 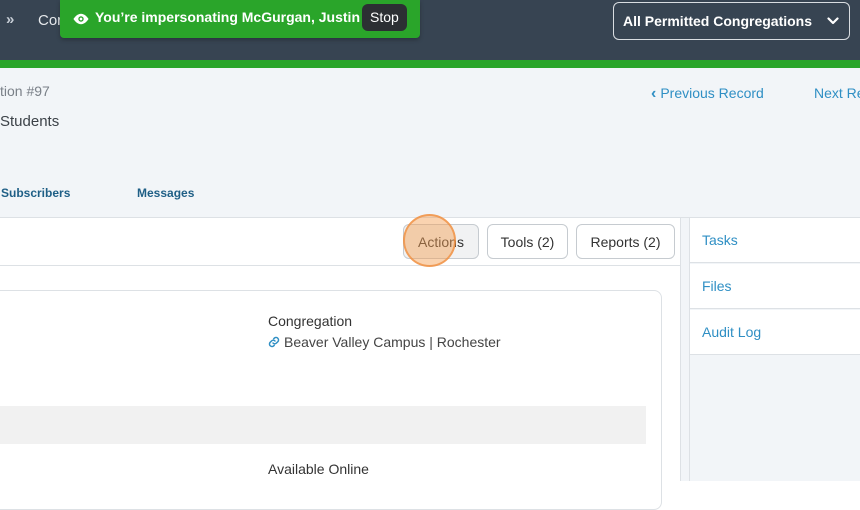 What do you see at coordinates (527, 241) in the screenshot?
I see `tools-button: Tools (2)` at bounding box center [527, 241].